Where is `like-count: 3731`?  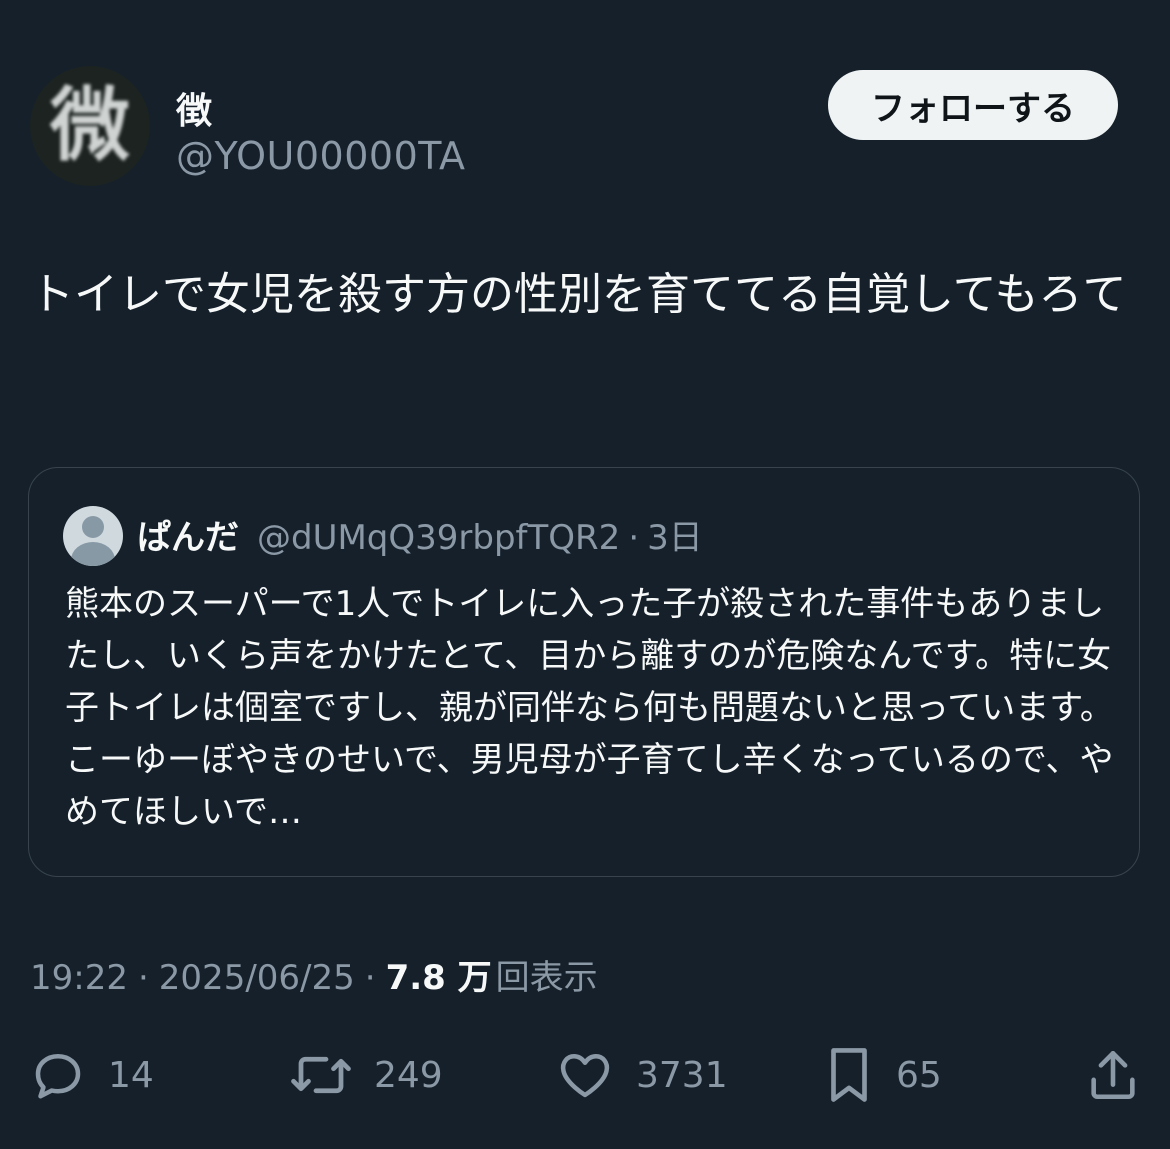
like-count: 3731 is located at coordinates (682, 1075).